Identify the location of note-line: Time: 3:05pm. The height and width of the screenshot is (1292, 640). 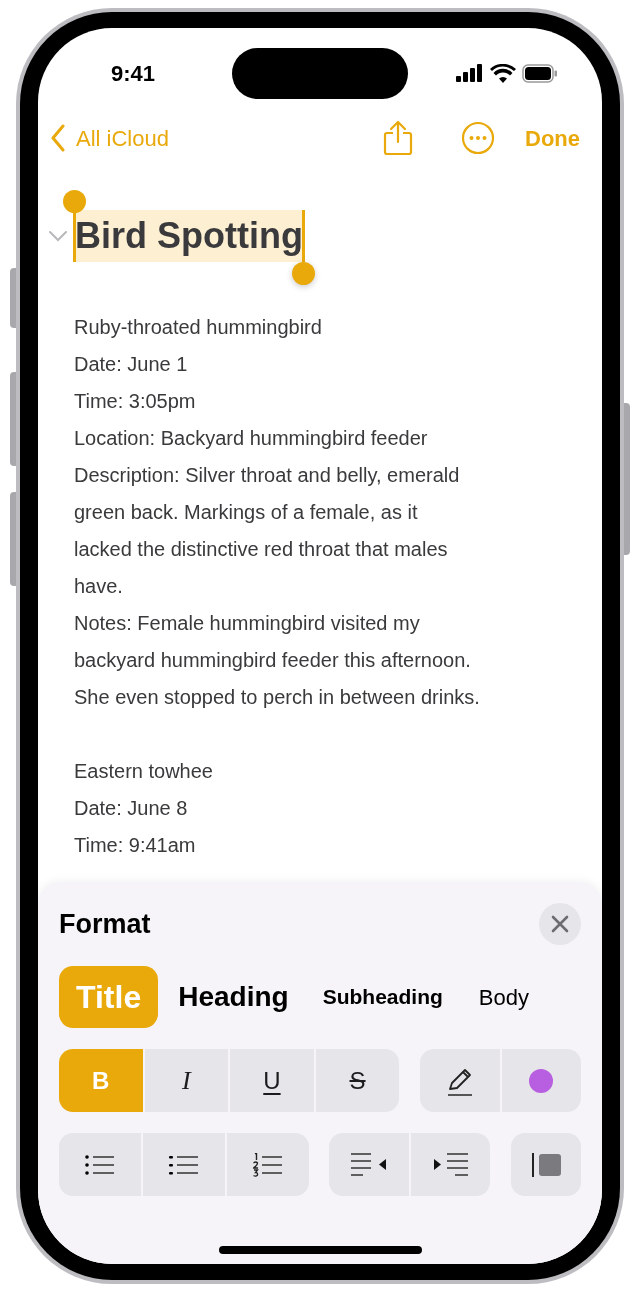
(135, 401).